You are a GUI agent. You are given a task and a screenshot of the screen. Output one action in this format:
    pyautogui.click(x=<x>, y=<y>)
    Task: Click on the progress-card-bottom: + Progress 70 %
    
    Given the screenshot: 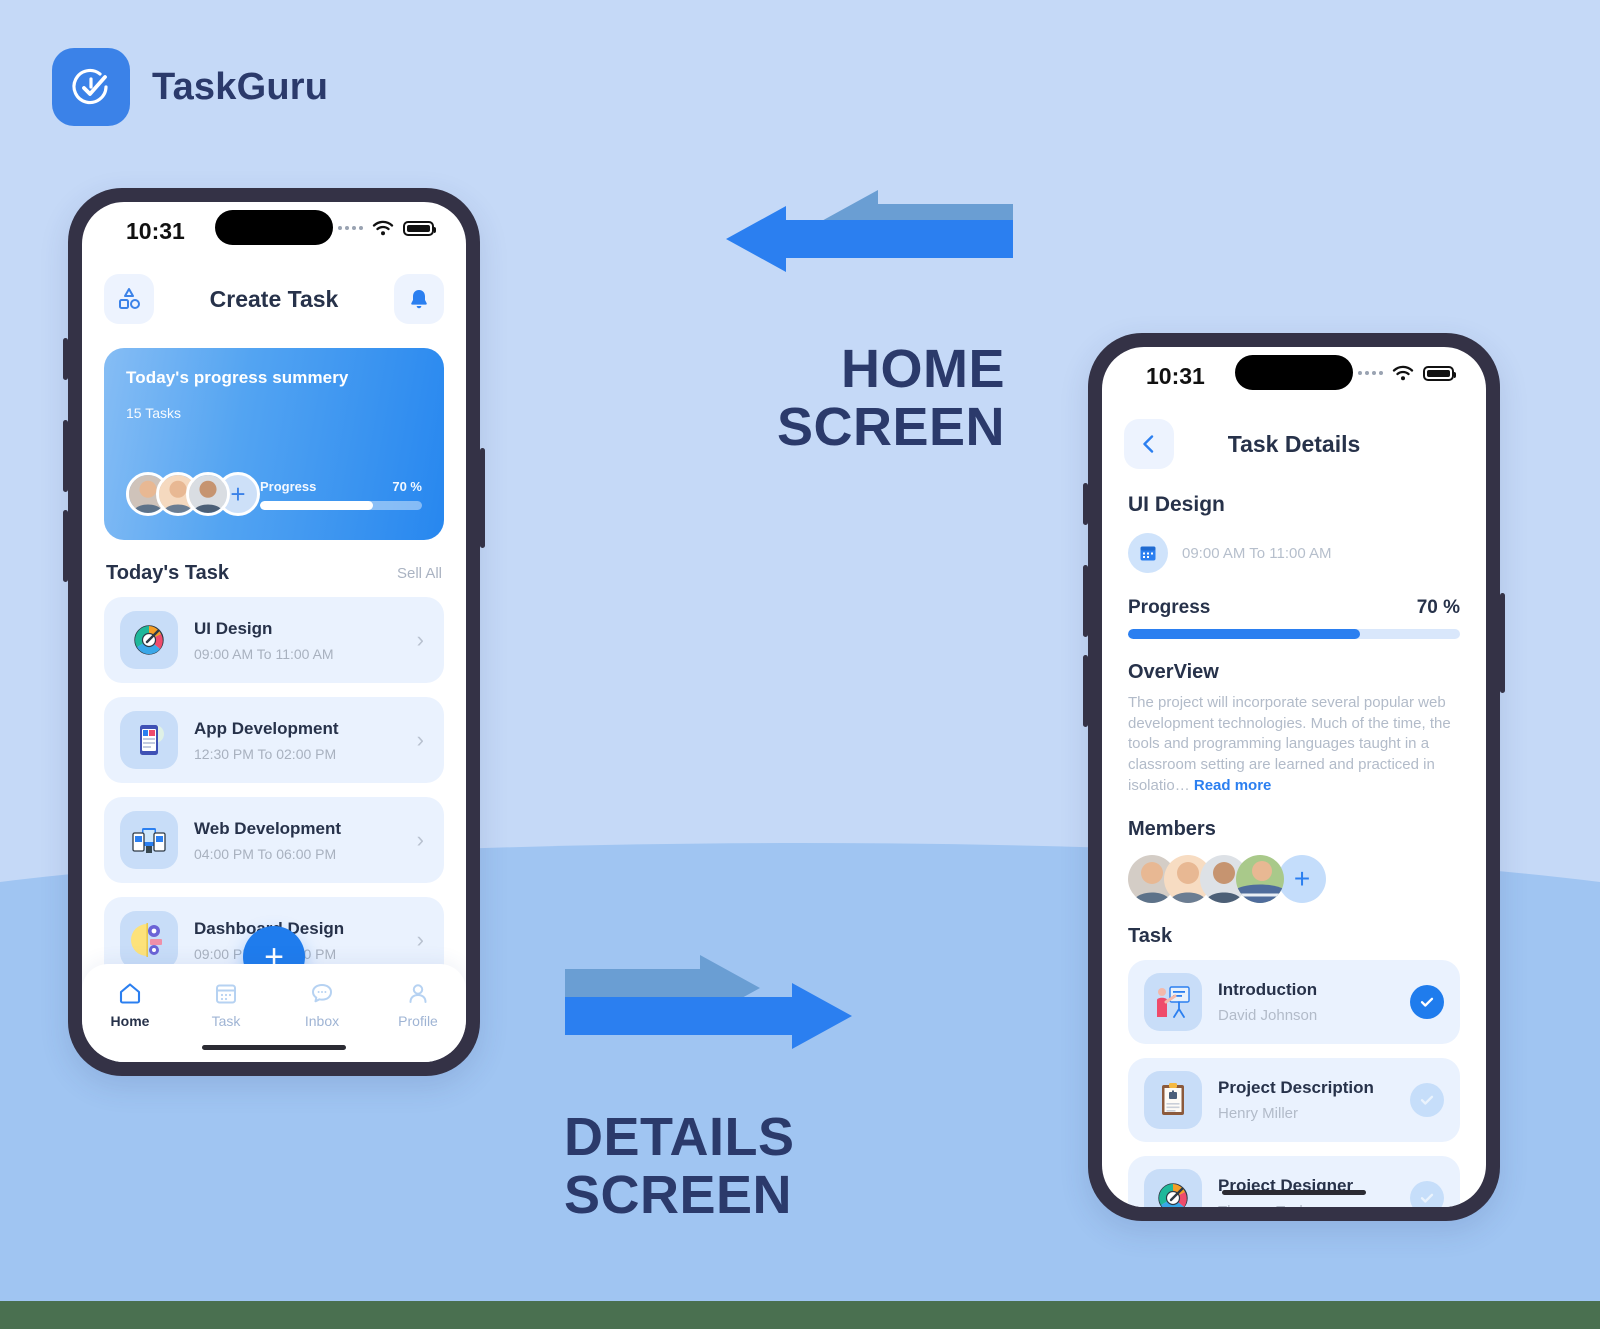 What is the action you would take?
    pyautogui.click(x=274, y=494)
    